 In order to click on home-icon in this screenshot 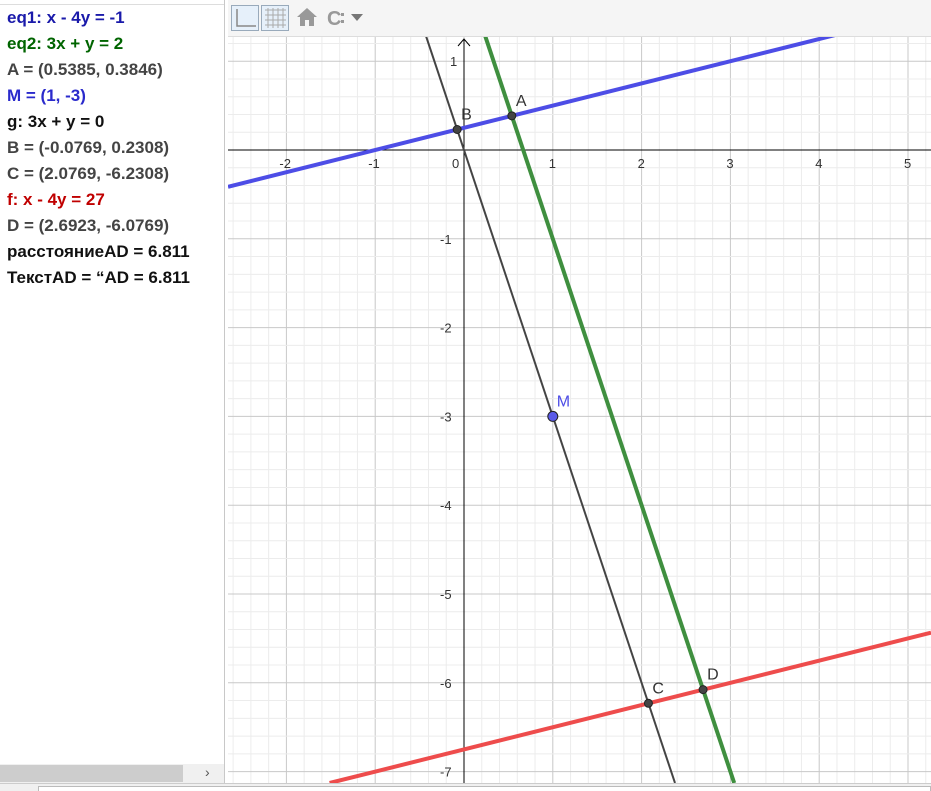, I will do `click(308, 18)`.